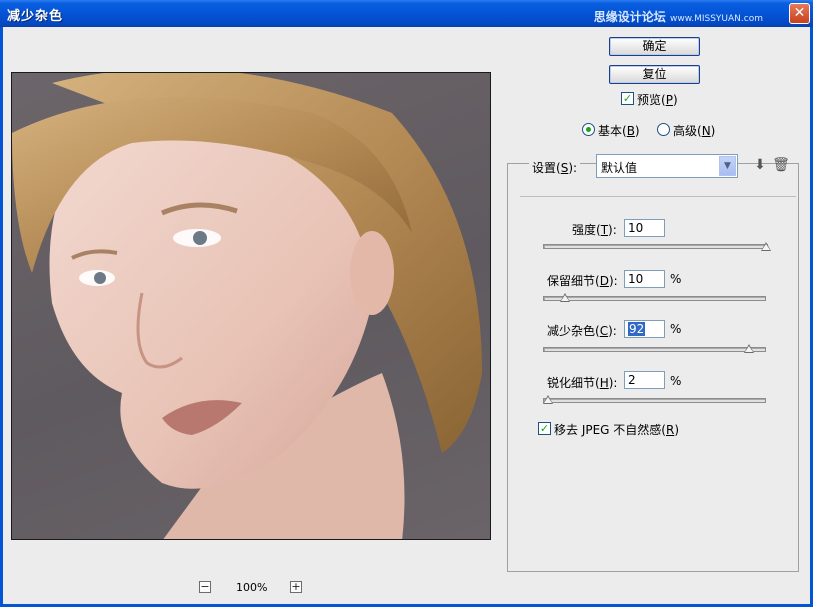 The height and width of the screenshot is (607, 813). What do you see at coordinates (565, 297) in the screenshot?
I see `preserve-details-slider-thumb` at bounding box center [565, 297].